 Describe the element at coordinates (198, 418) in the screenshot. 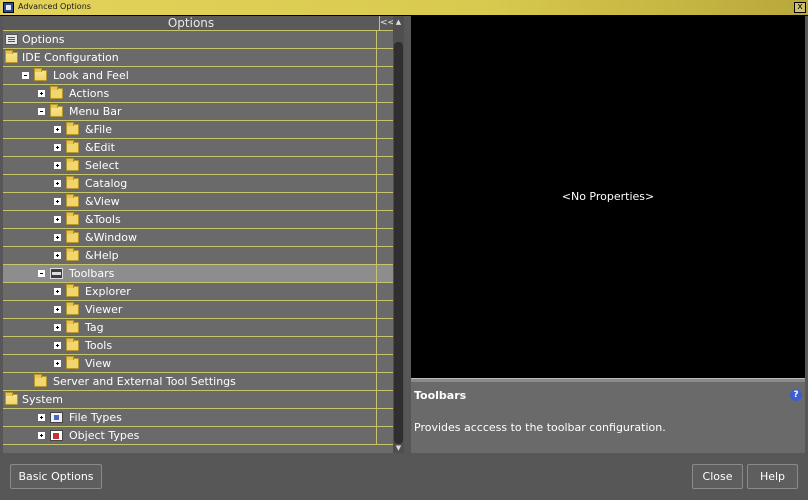

I see `tree-row: File Types` at that location.